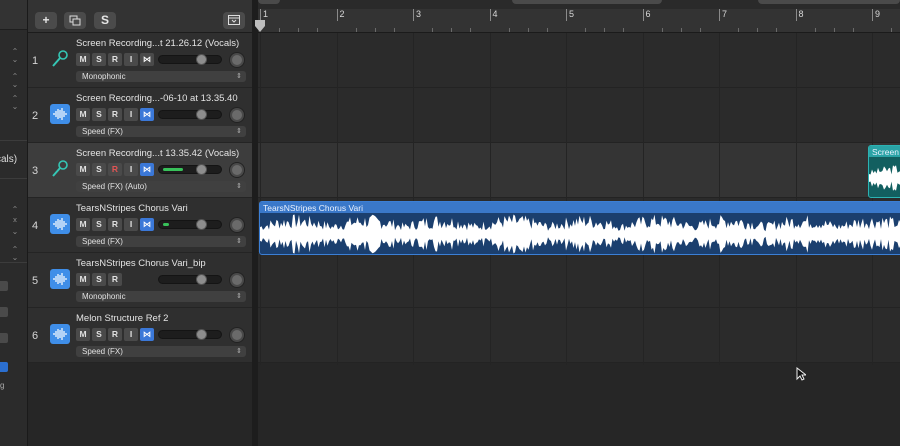 This screenshot has height=446, width=900. Describe the element at coordinates (122, 318) in the screenshot. I see `track-name: Melon Structure Ref 2` at that location.